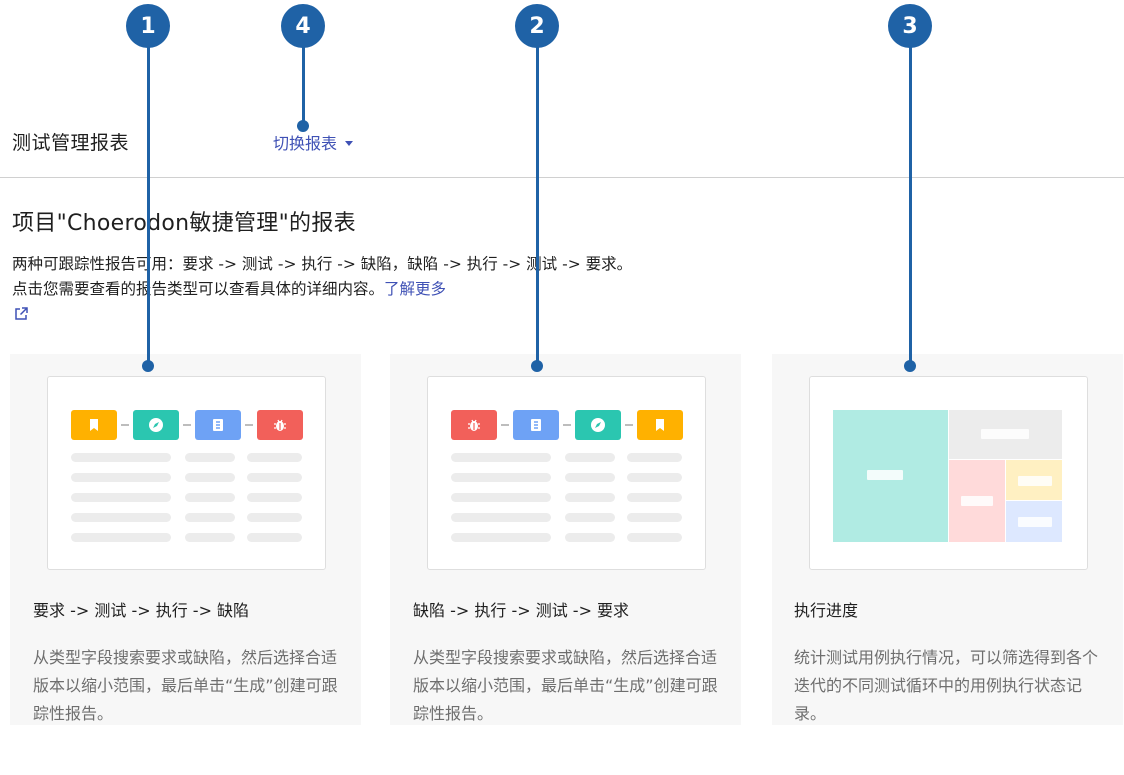  I want to click on switch-report-label: 切换报表, so click(305, 143).